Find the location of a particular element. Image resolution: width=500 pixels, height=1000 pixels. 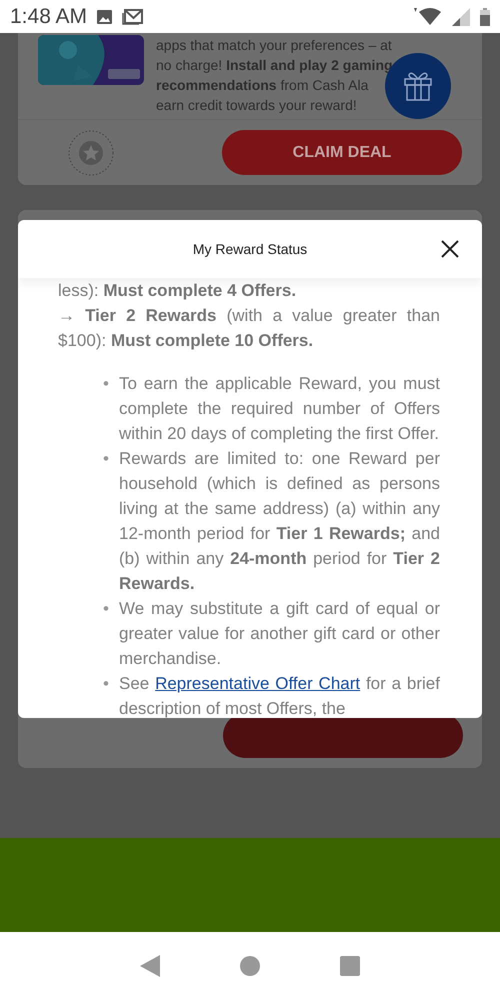

offer-chart-link: Representative Offer Chart is located at coordinates (257, 683).